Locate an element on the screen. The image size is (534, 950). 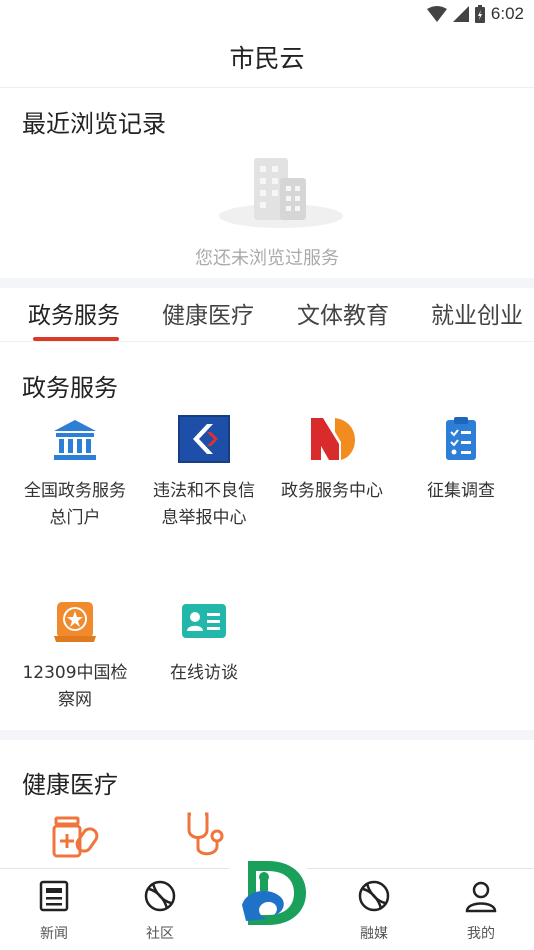
status-indicators: 6:02 is located at coordinates (475, 14).